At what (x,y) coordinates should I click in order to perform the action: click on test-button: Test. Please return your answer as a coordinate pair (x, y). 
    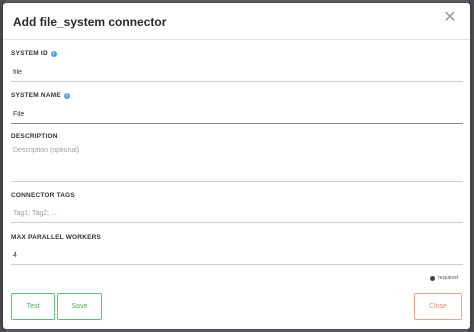
    Looking at the image, I should click on (33, 306).